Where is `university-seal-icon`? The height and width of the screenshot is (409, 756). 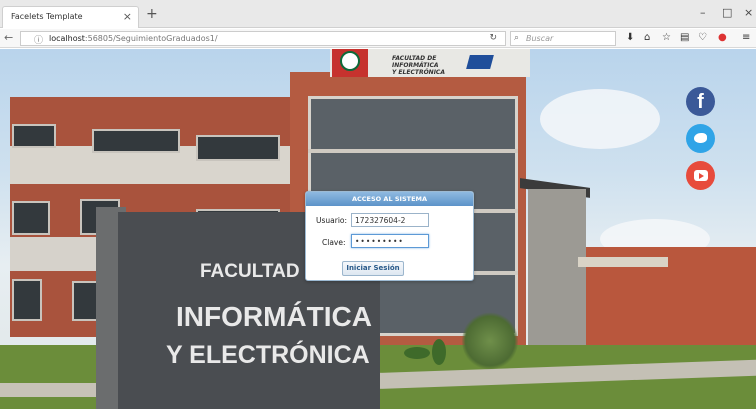
university-seal-icon is located at coordinates (350, 61).